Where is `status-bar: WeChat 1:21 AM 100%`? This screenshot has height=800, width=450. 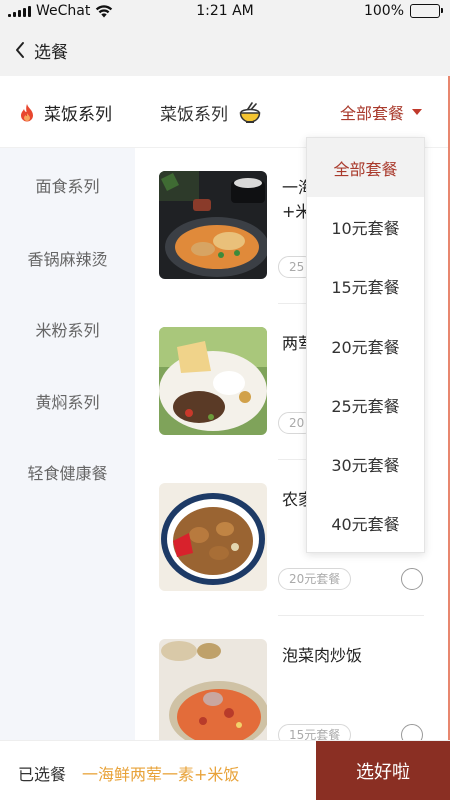
status-bar: WeChat 1:21 AM 100% is located at coordinates (225, 12).